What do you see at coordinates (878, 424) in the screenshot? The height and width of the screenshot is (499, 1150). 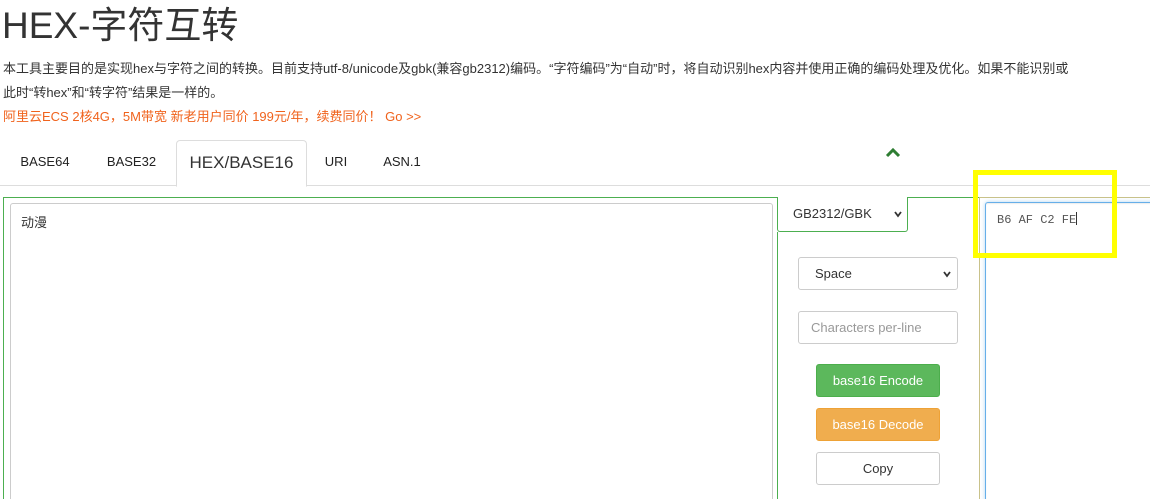 I see `base16-decode-button: base16 Decode` at bounding box center [878, 424].